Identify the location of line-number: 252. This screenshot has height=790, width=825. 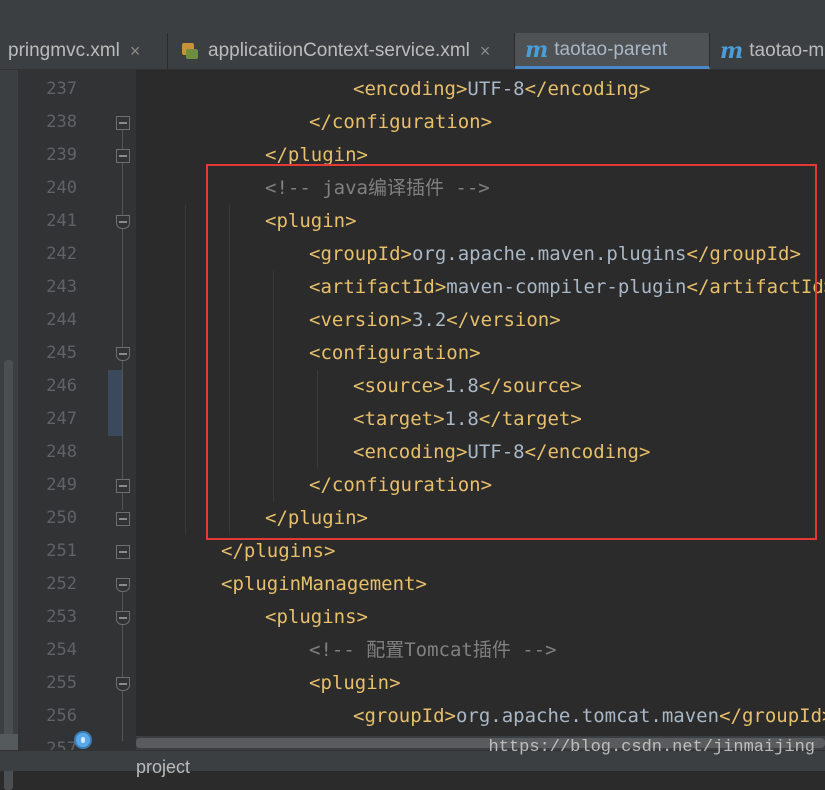
(48, 584).